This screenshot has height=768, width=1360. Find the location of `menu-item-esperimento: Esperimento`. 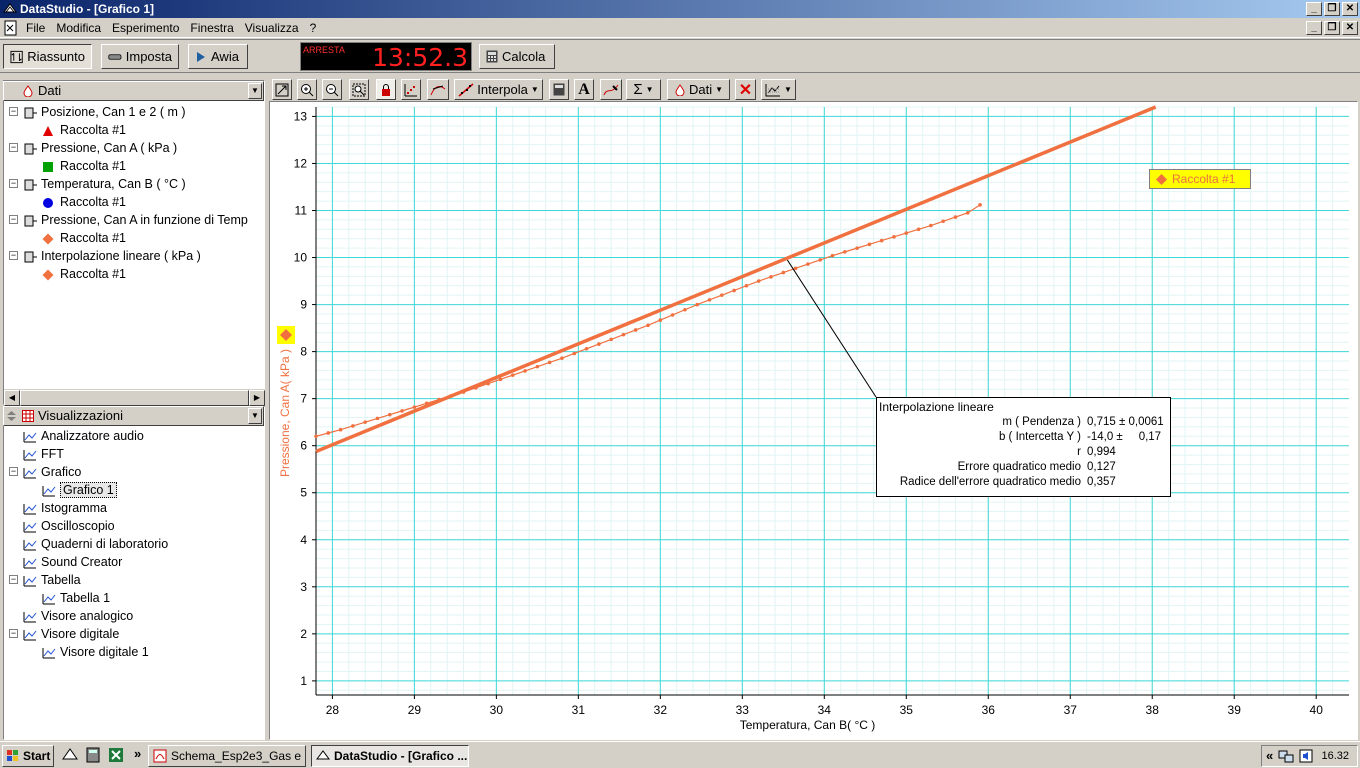

menu-item-esperimento: Esperimento is located at coordinates (145, 28).